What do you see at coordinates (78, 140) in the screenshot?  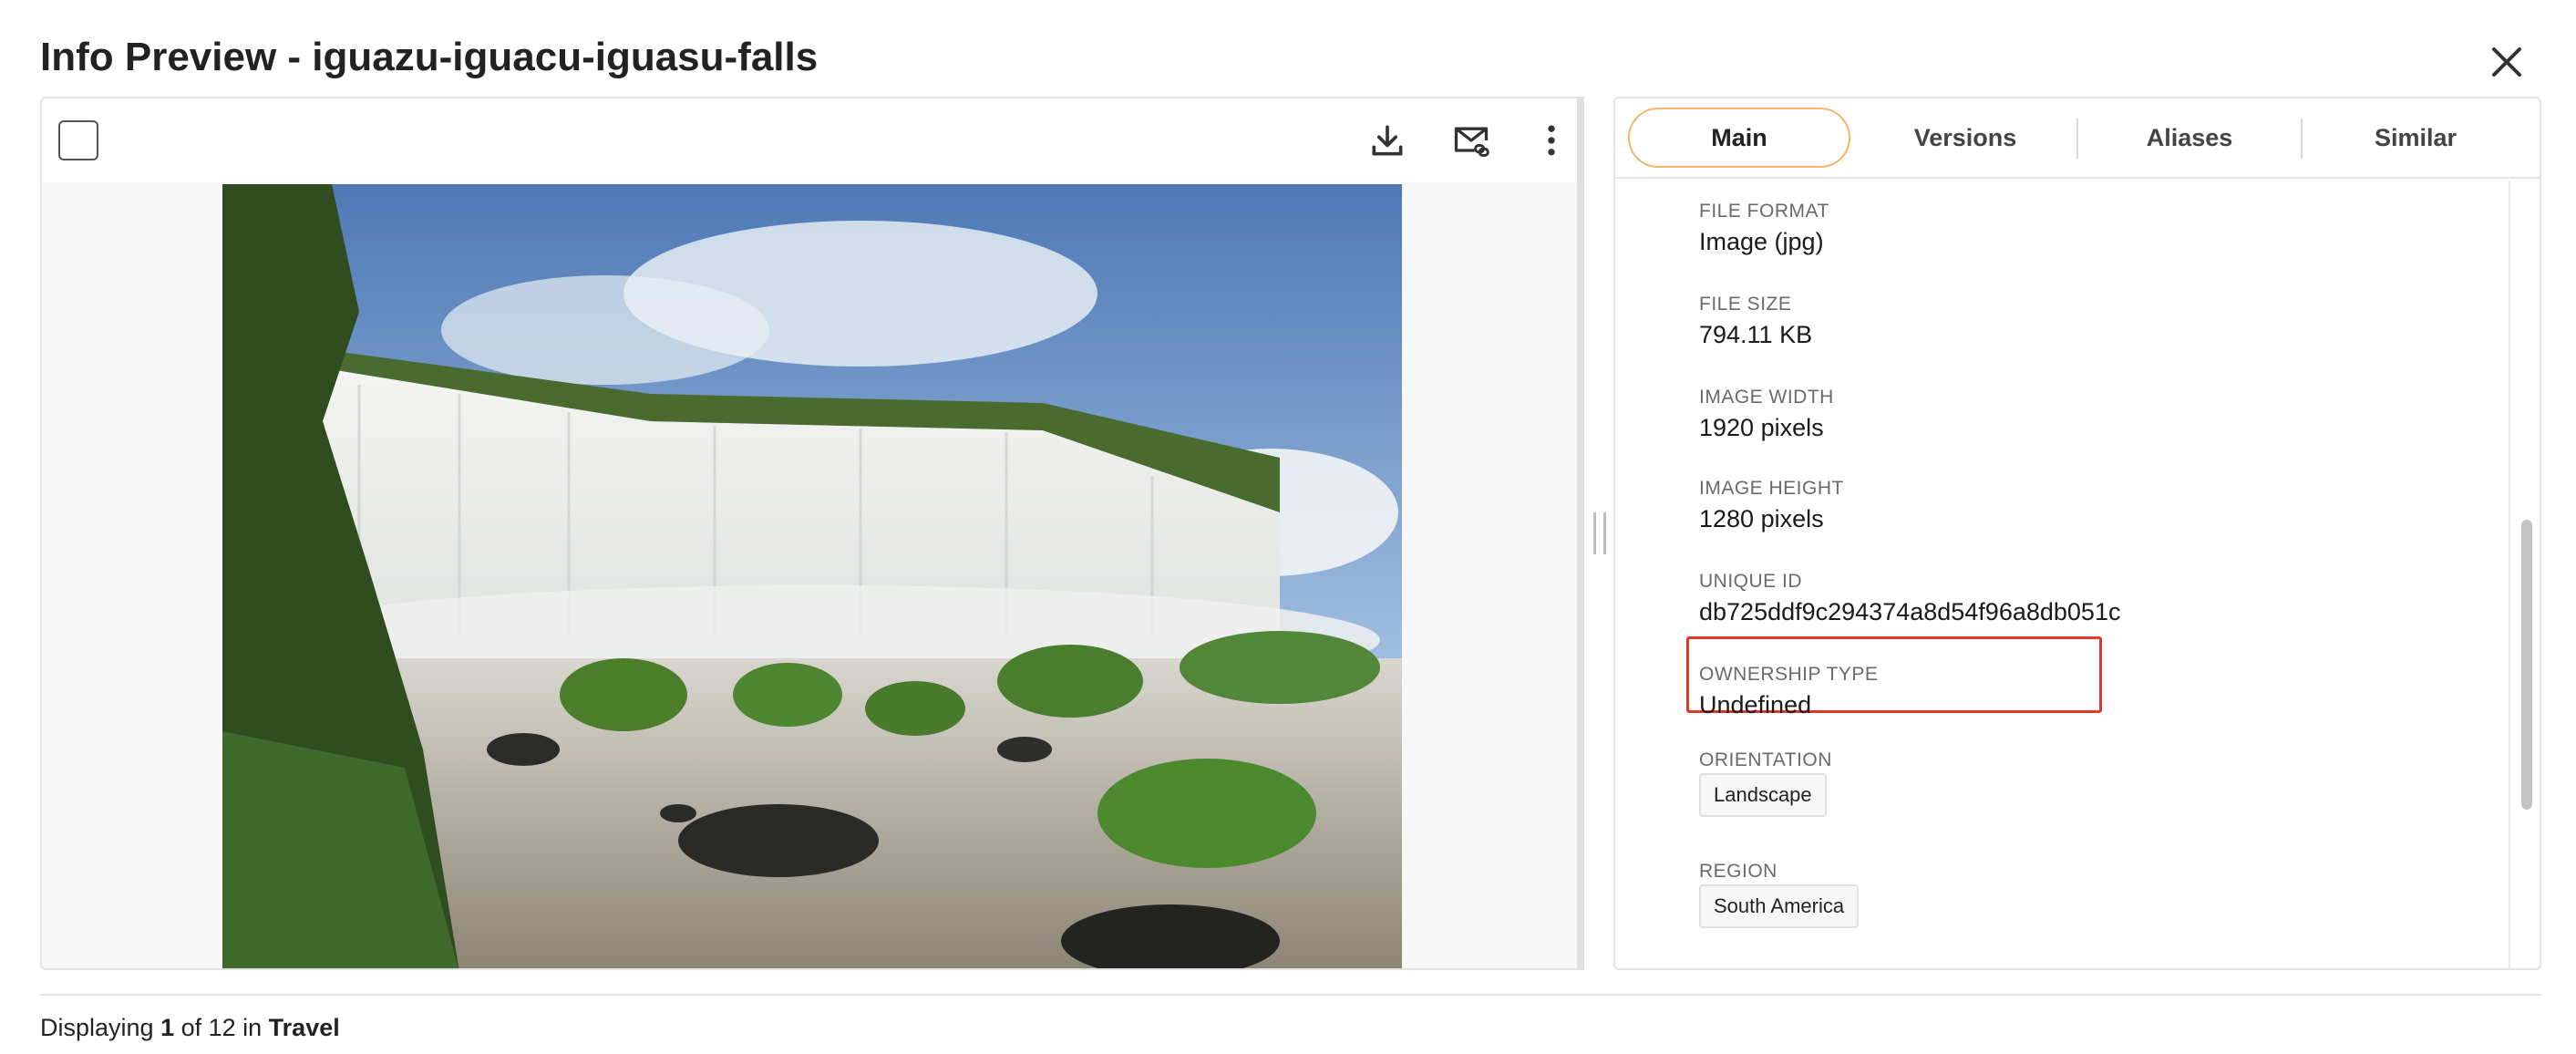 I see `select-checkbox` at bounding box center [78, 140].